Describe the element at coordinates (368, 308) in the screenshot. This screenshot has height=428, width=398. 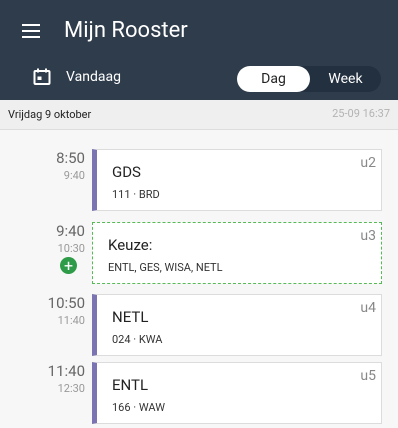
I see `lesson-hour: u4` at that location.